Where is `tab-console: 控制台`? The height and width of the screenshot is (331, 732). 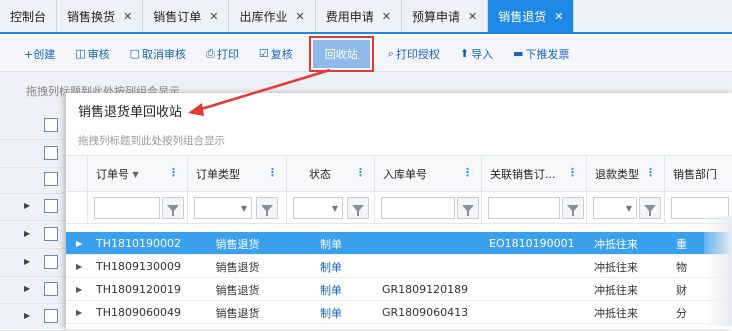 tab-console: 控制台 is located at coordinates (29, 16).